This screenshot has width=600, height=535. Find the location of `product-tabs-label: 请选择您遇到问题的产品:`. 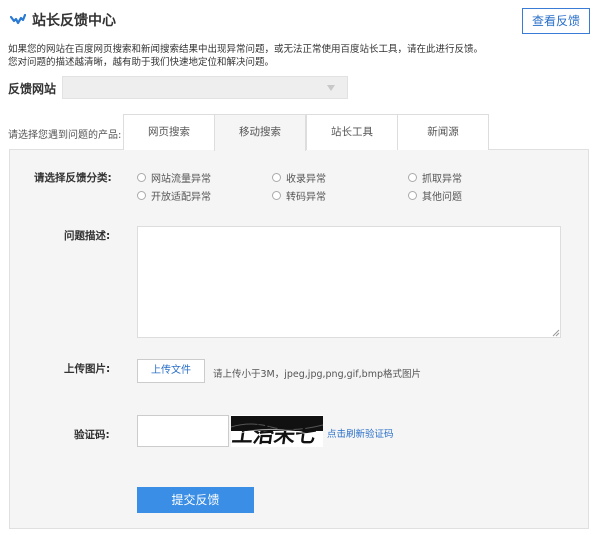

product-tabs-label: 请选择您遇到问题的产品: is located at coordinates (65, 135).